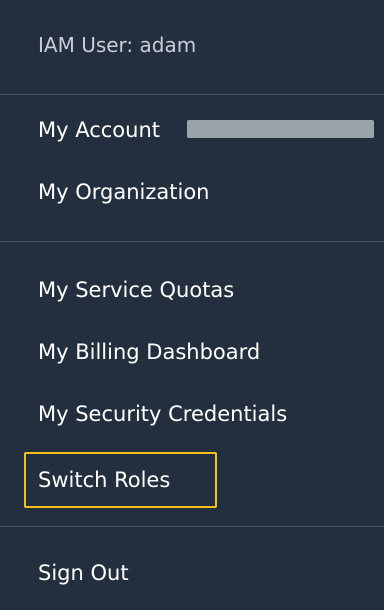 The width and height of the screenshot is (384, 610). What do you see at coordinates (123, 192) in the screenshot?
I see `menu-item-my-organization: My Organization` at bounding box center [123, 192].